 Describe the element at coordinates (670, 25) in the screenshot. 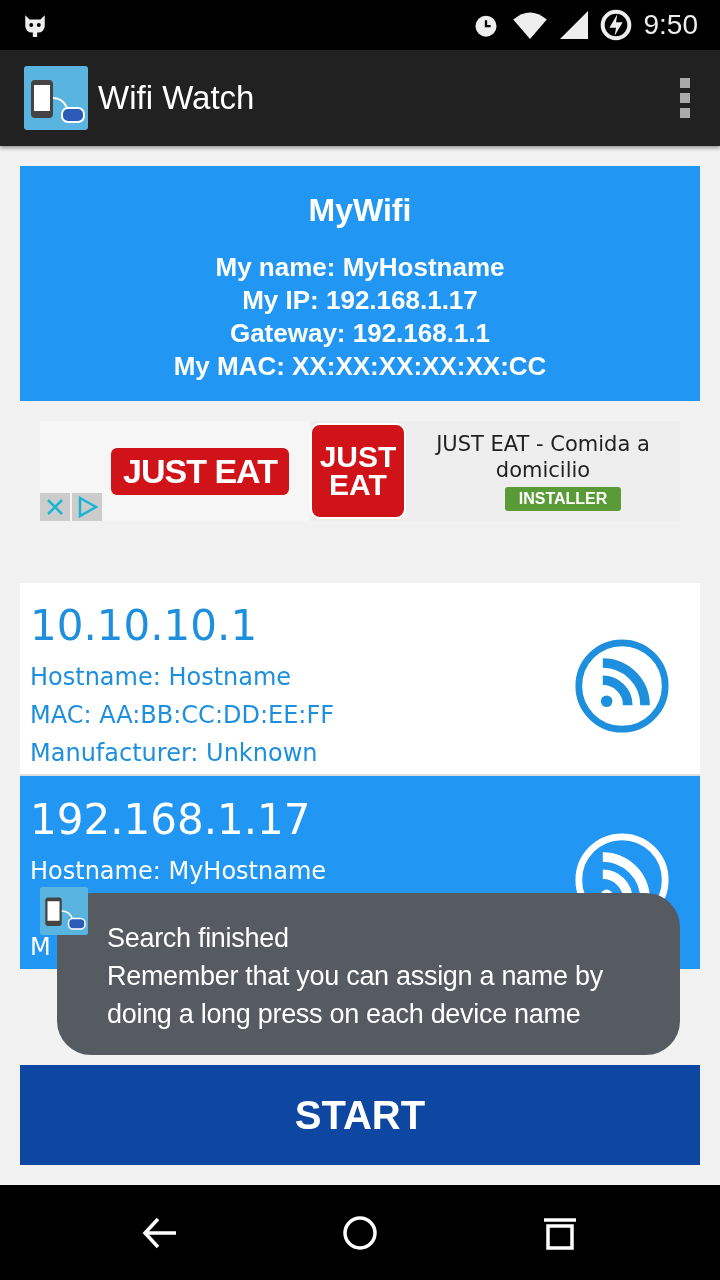

I see `clock-time: 9:50` at that location.